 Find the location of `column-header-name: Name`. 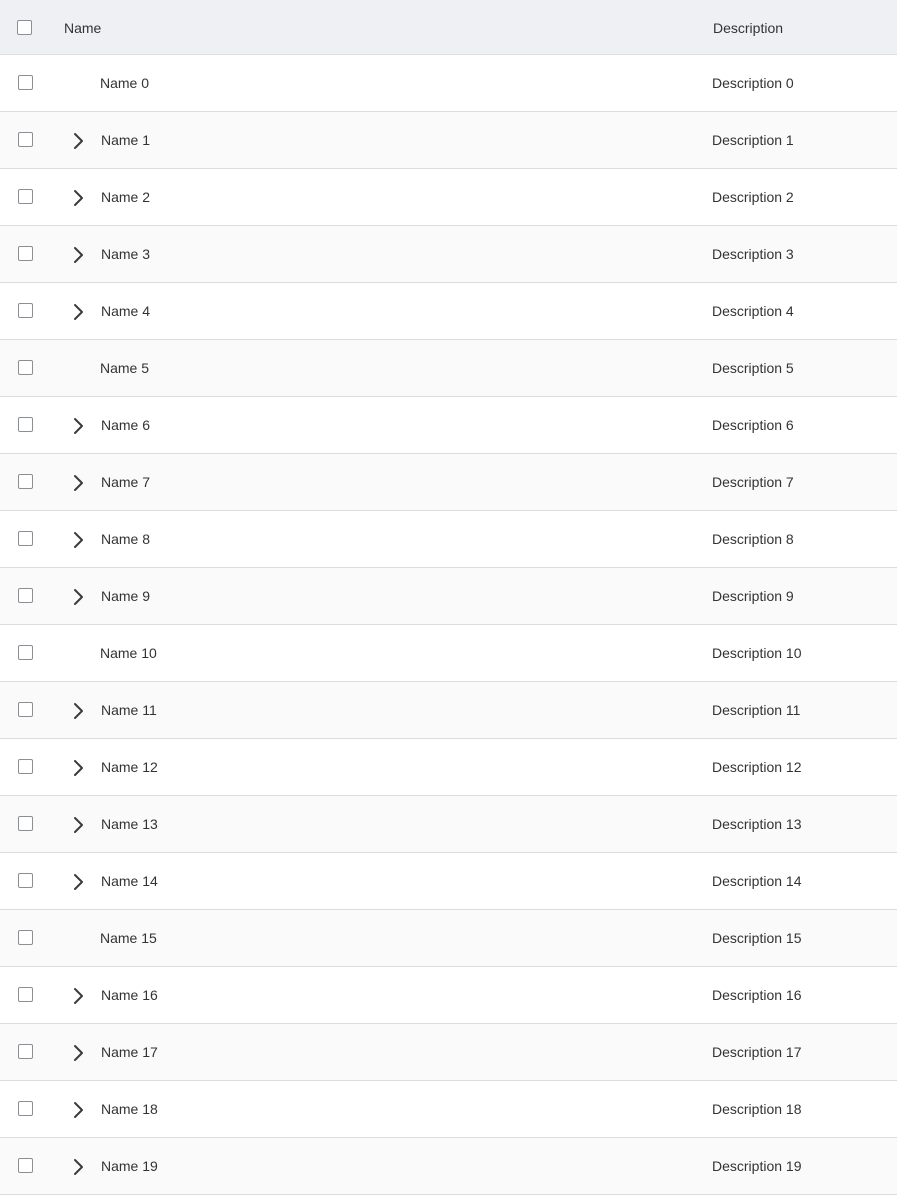

column-header-name: Name is located at coordinates (82, 28).